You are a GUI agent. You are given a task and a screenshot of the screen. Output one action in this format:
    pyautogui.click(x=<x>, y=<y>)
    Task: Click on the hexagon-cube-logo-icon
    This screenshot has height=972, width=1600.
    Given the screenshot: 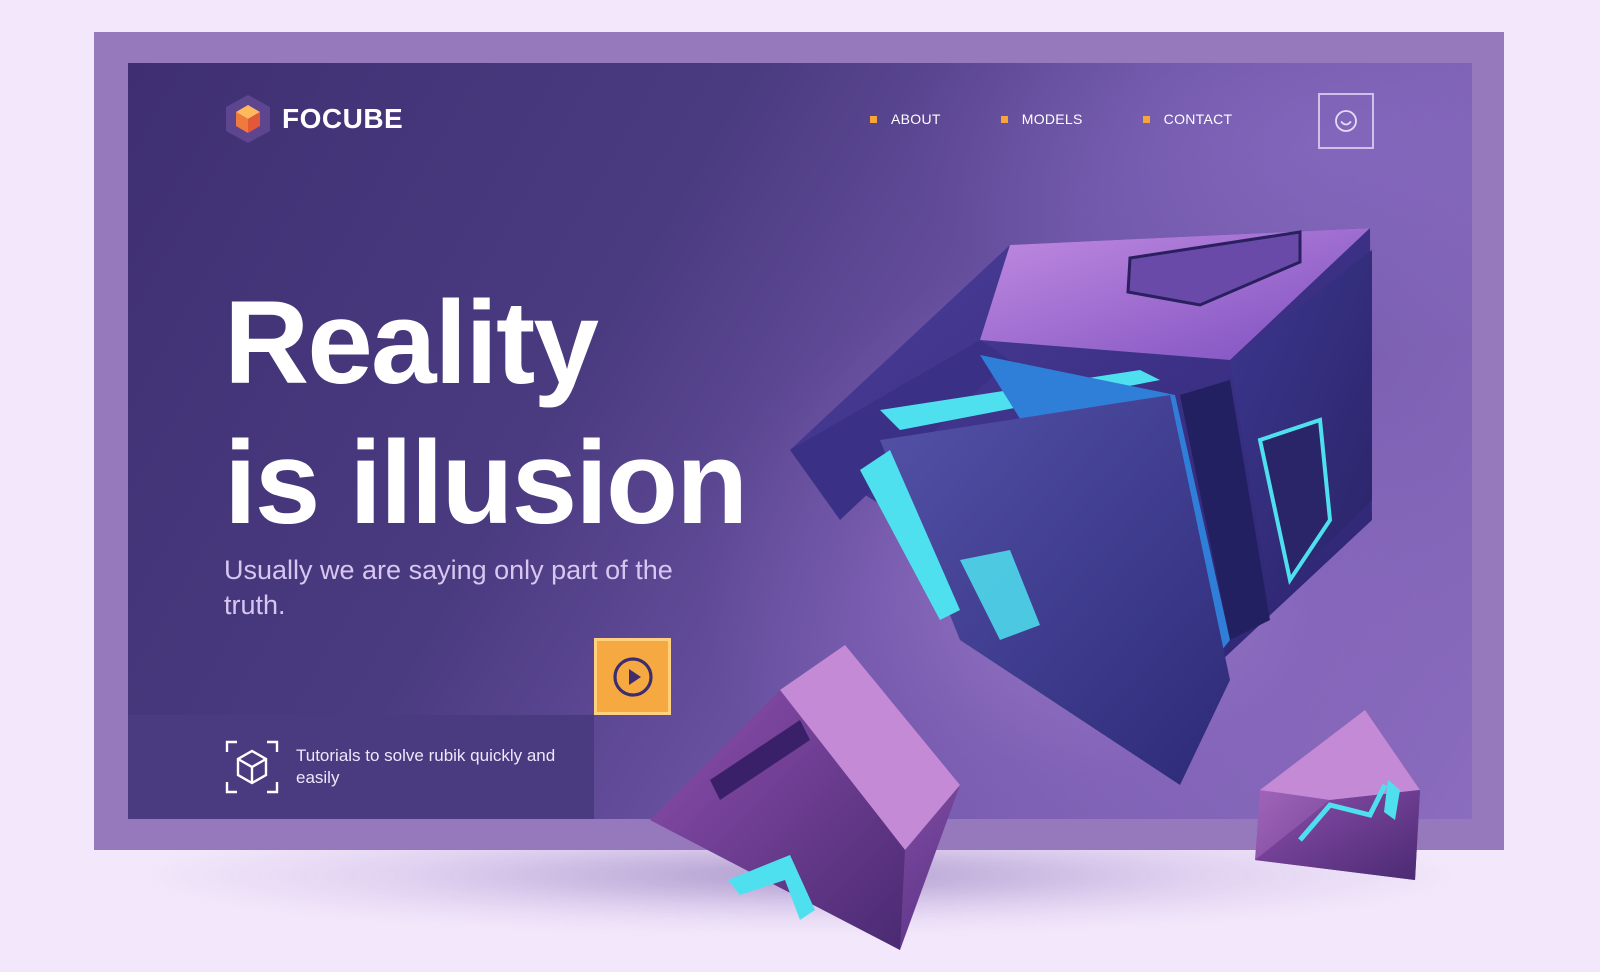 What is the action you would take?
    pyautogui.click(x=248, y=119)
    